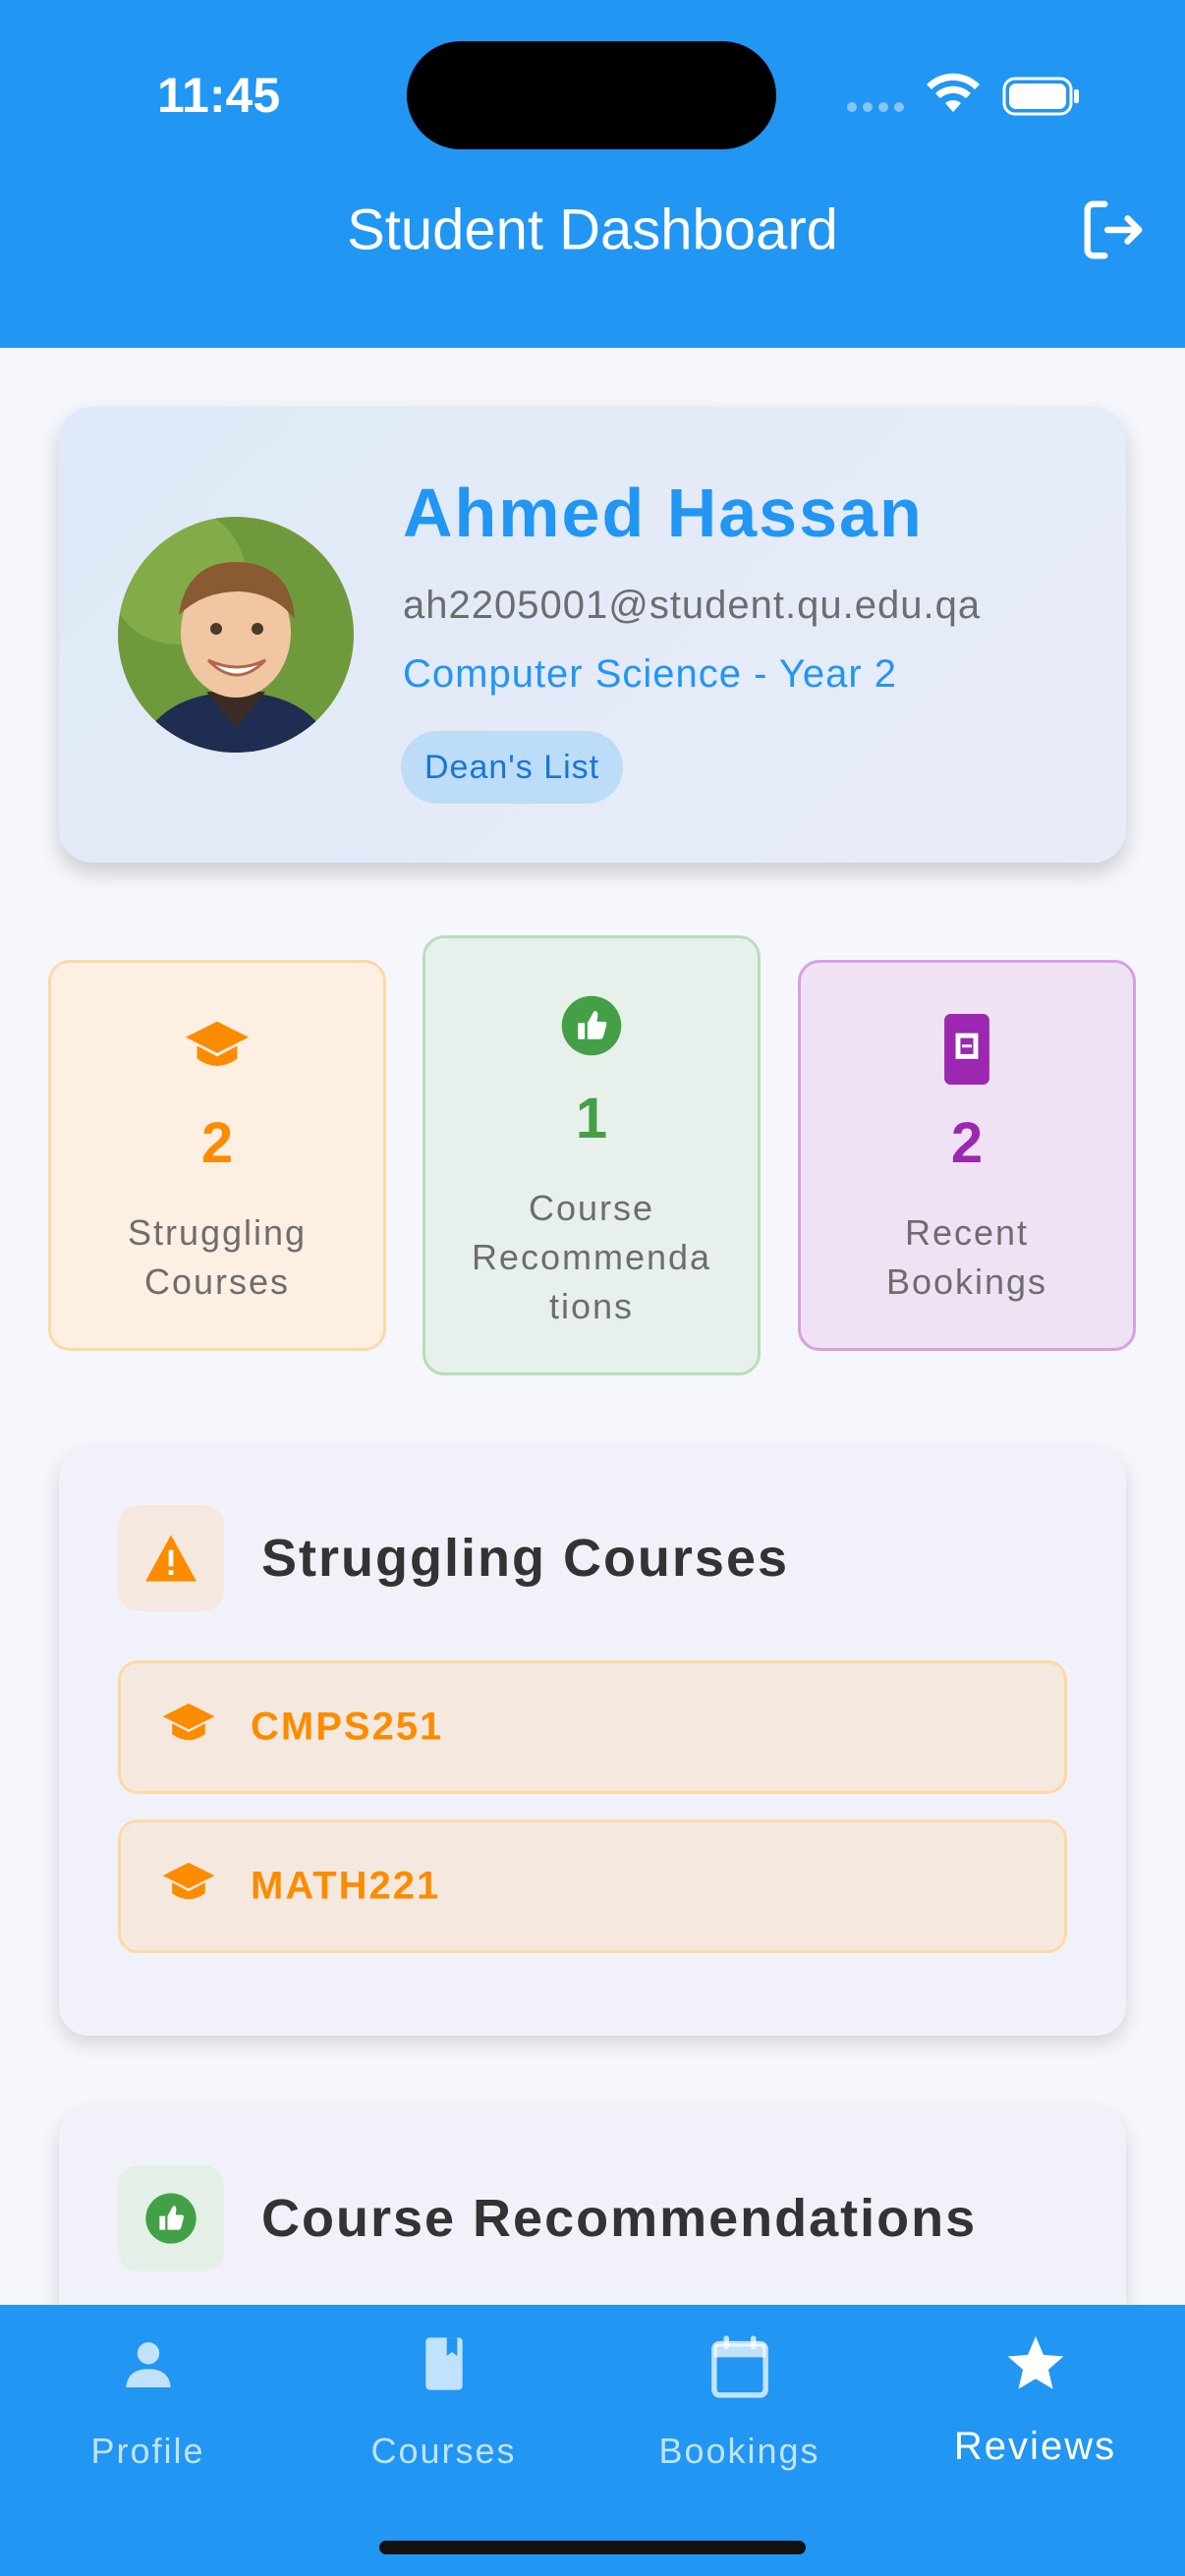 This screenshot has width=1185, height=2576. What do you see at coordinates (651, 674) in the screenshot?
I see `student-program: Computer Science - Year 2` at bounding box center [651, 674].